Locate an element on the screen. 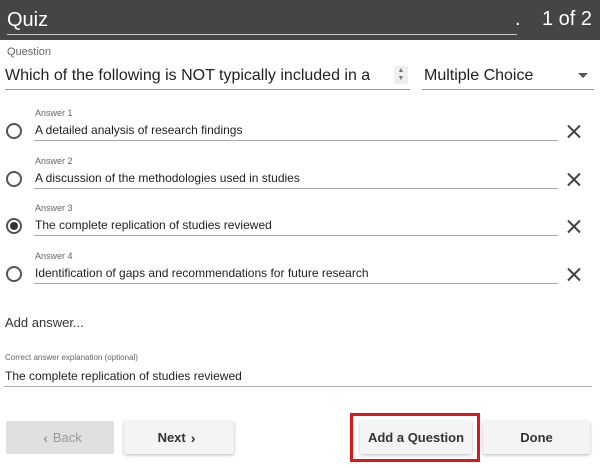 The image size is (600, 468). answer-2-label: Answer 2 is located at coordinates (54, 161).